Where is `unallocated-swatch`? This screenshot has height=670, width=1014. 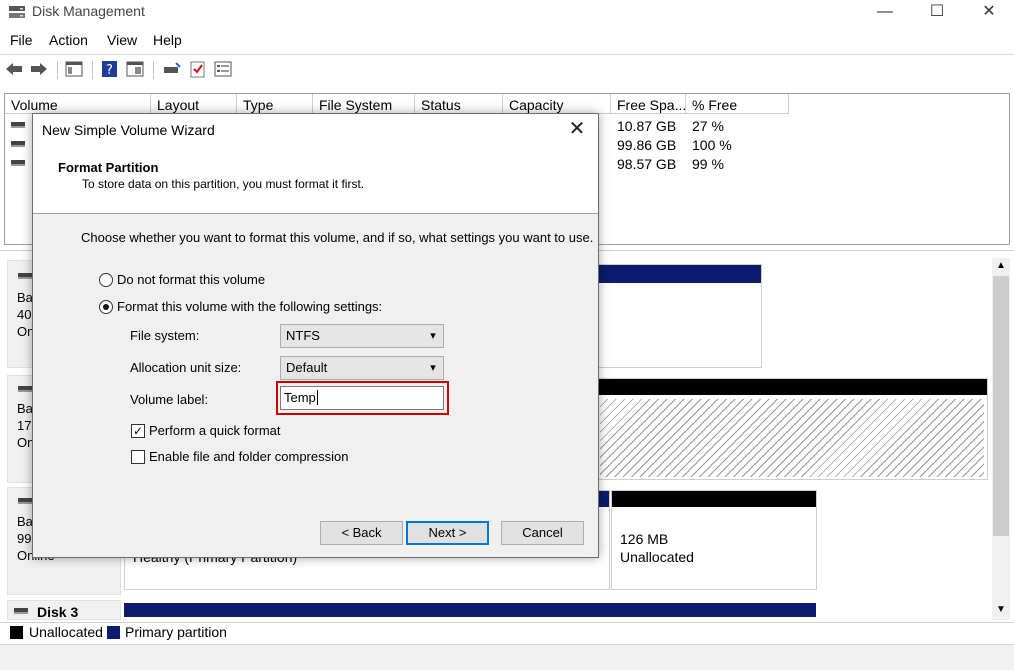
unallocated-swatch is located at coordinates (16, 632).